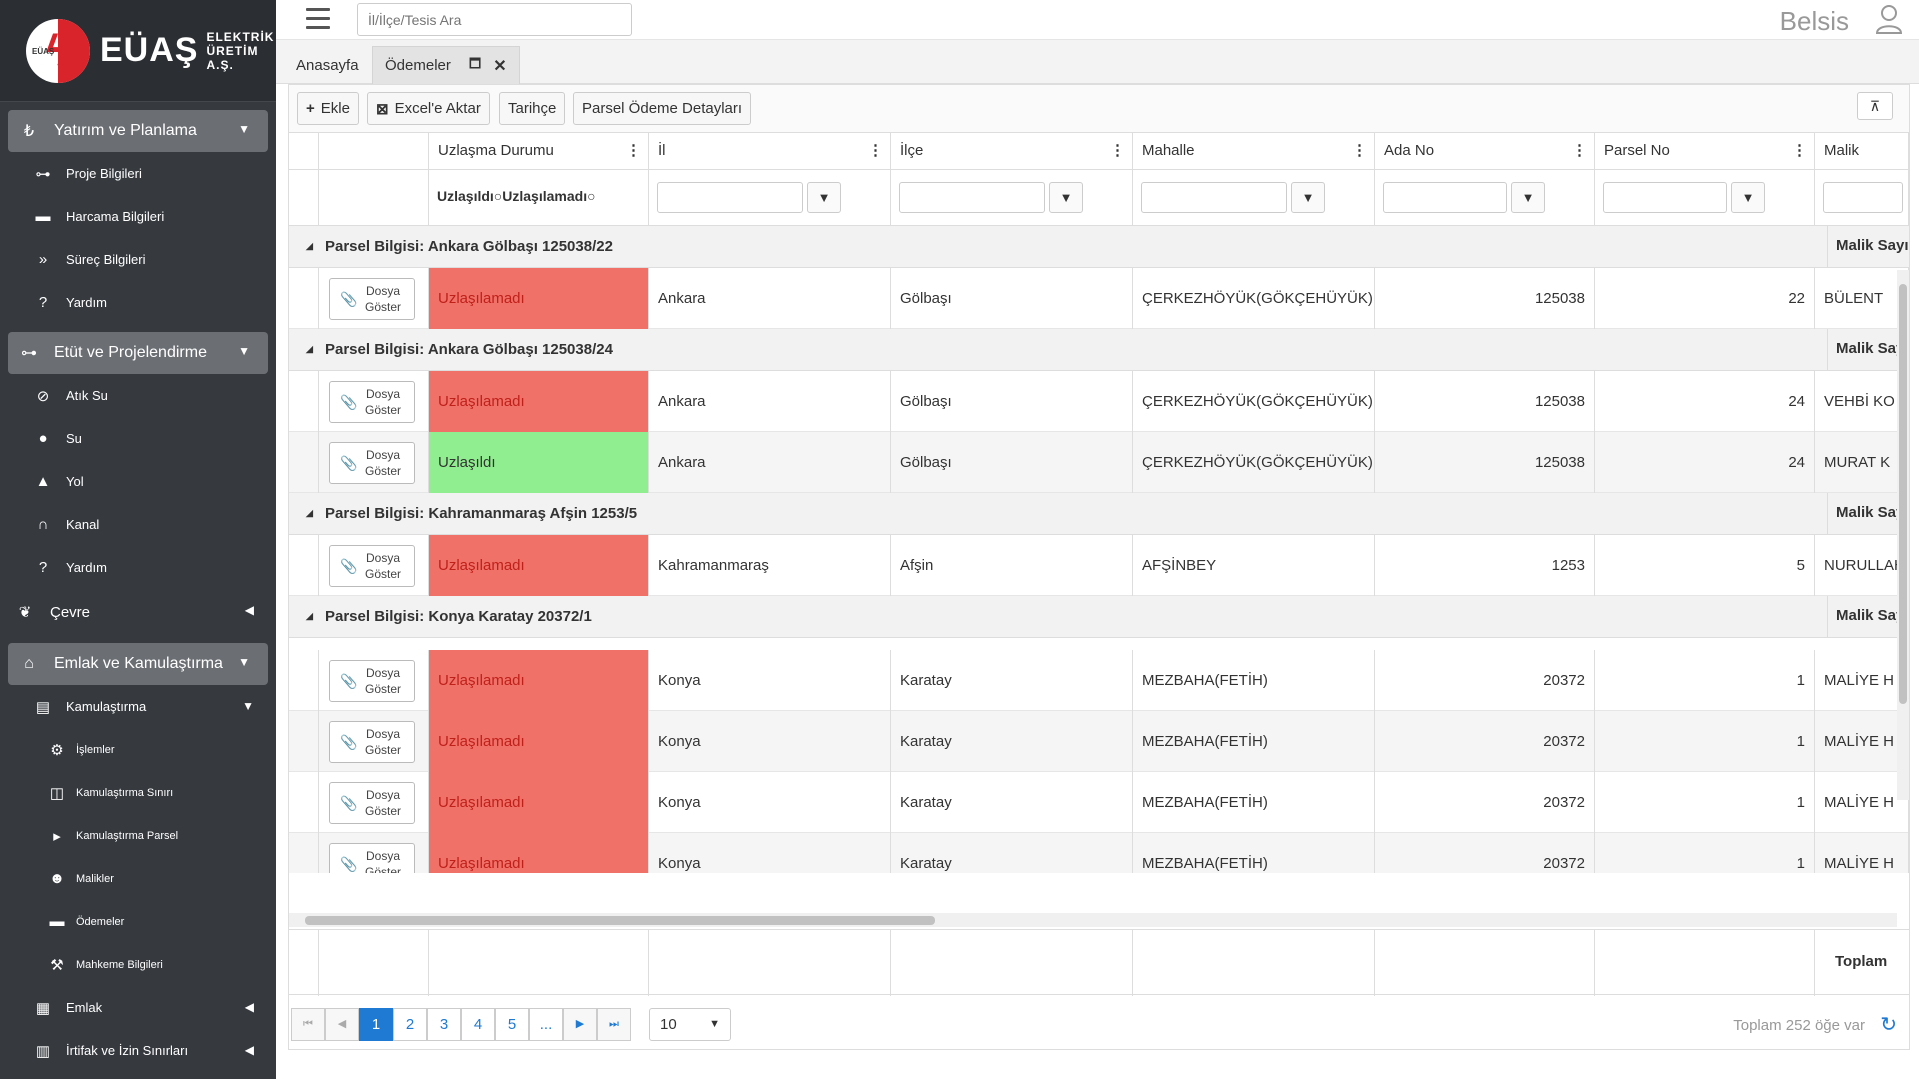  What do you see at coordinates (318, 19) in the screenshot?
I see `menu-toggle-icon` at bounding box center [318, 19].